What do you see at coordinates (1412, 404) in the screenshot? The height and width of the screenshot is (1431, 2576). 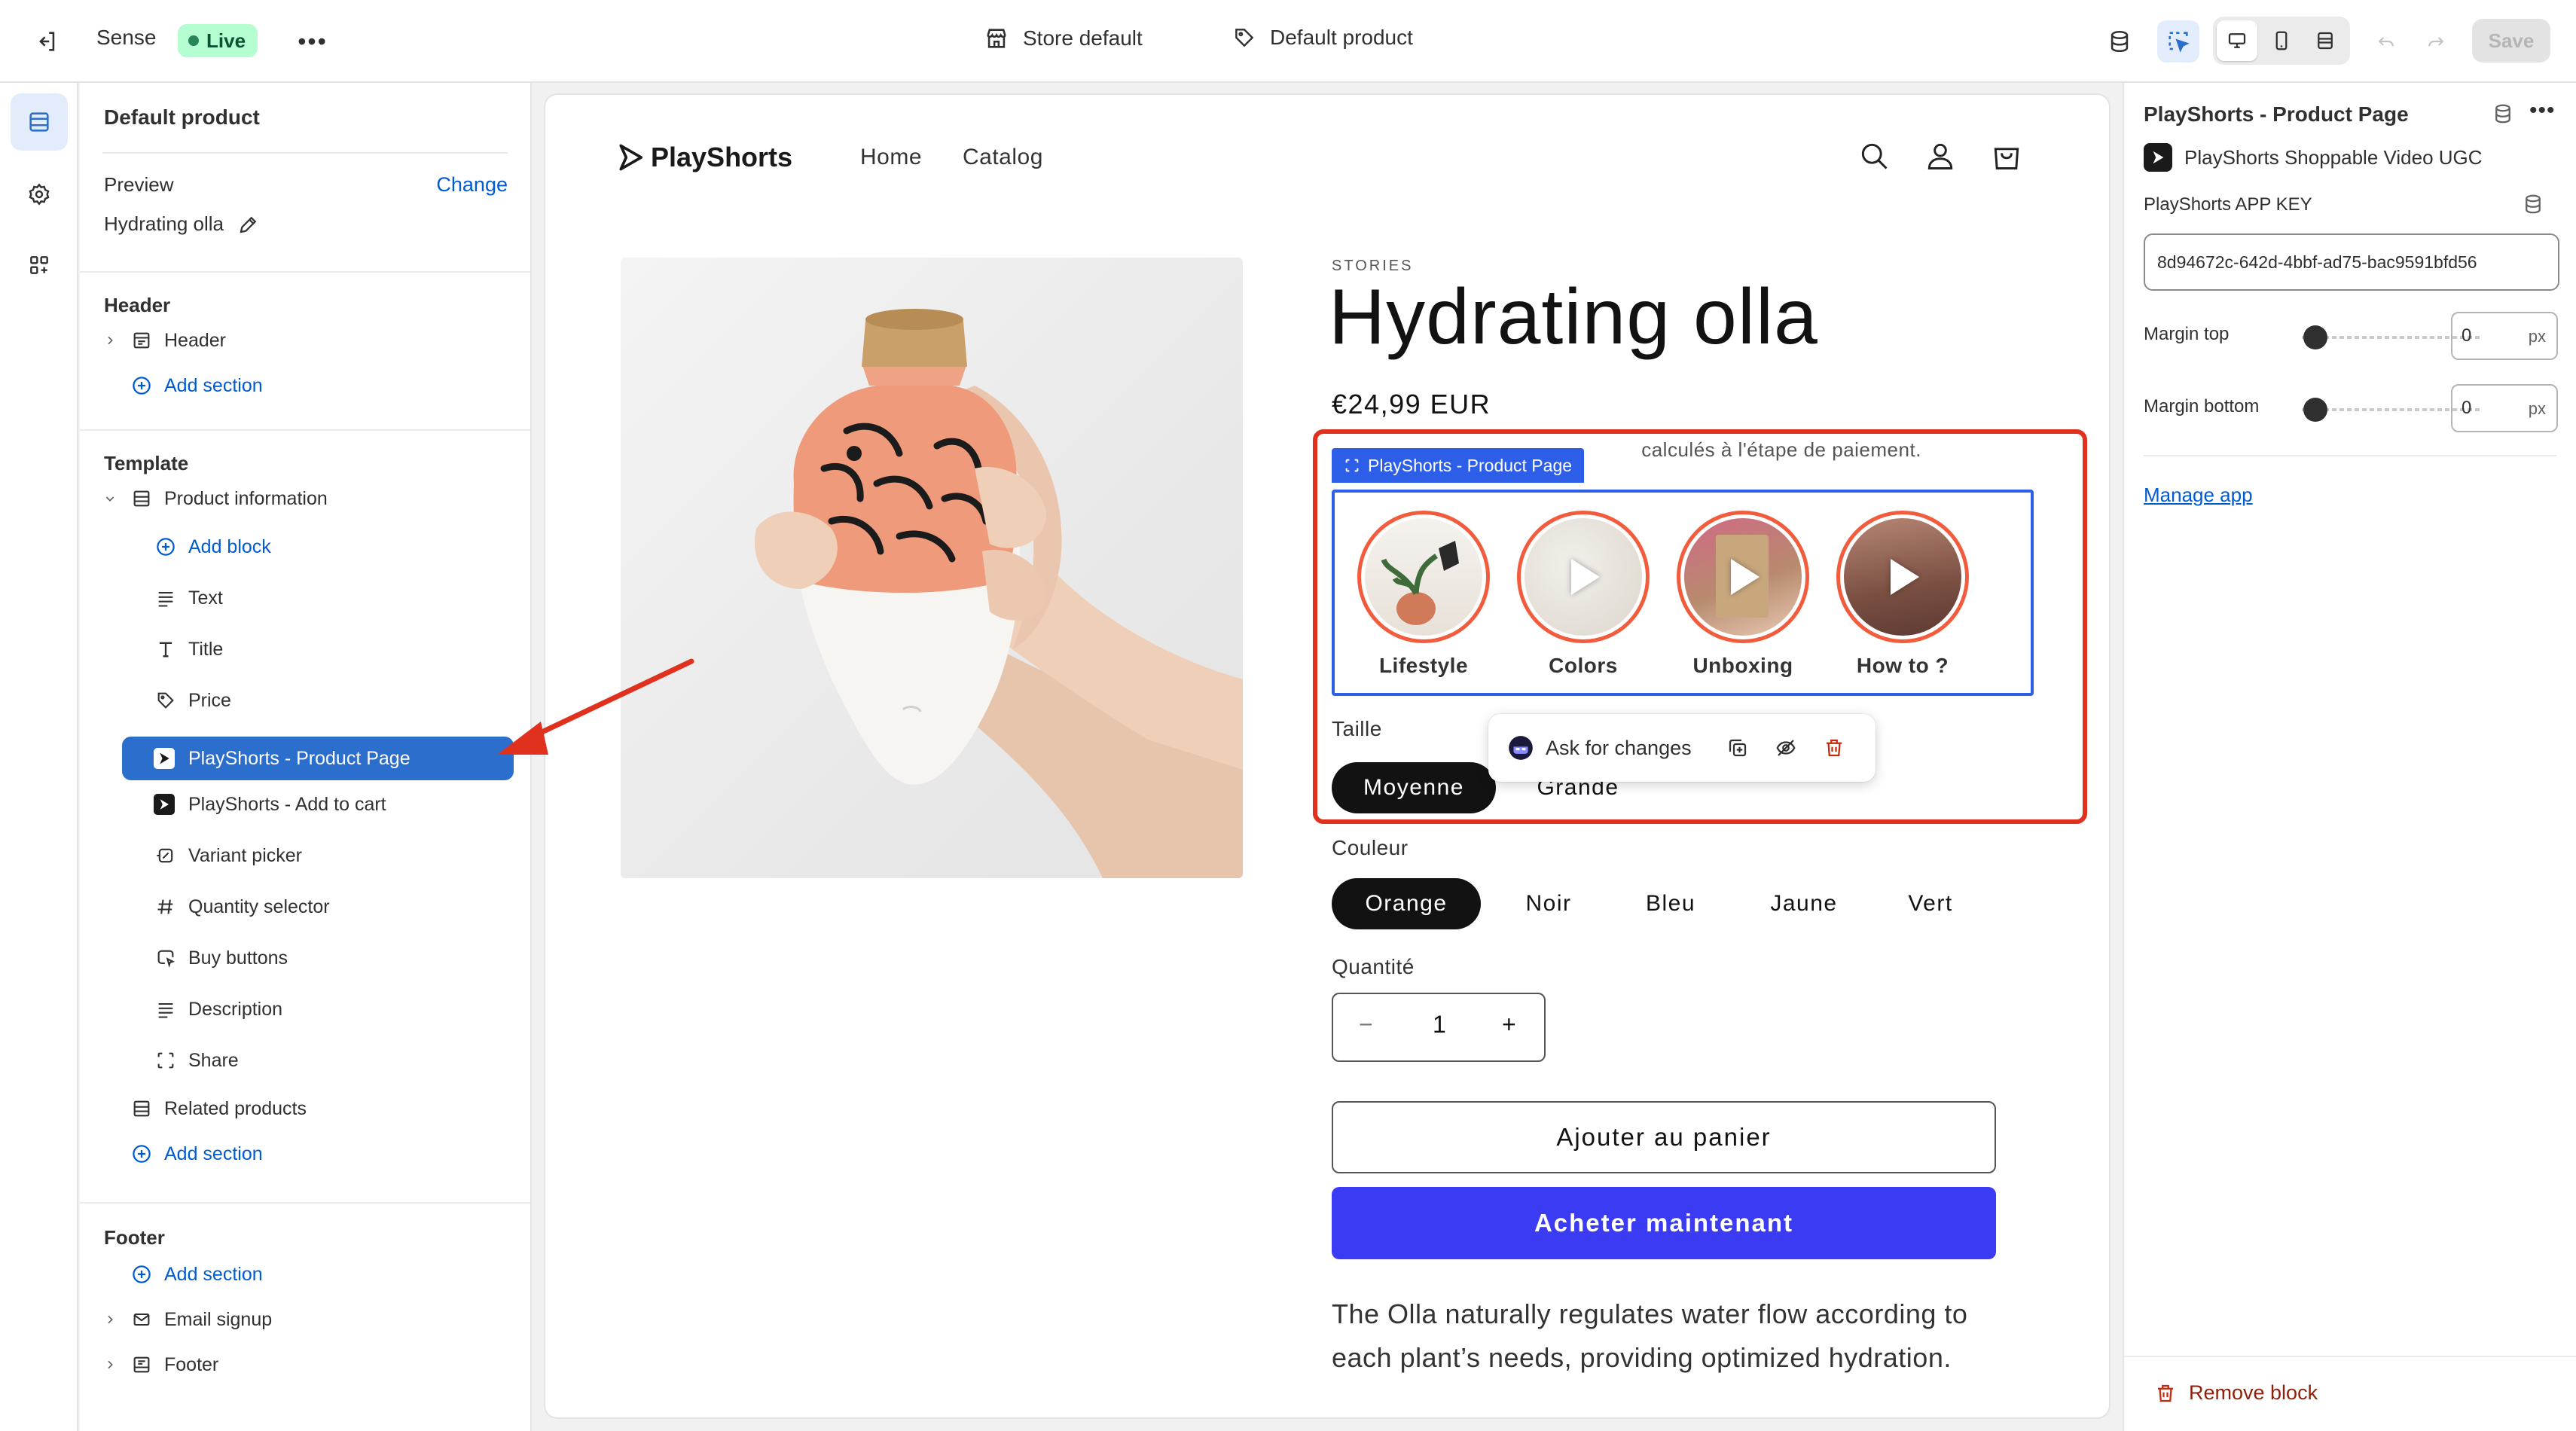 I see `product-price: €24,99 EUR` at bounding box center [1412, 404].